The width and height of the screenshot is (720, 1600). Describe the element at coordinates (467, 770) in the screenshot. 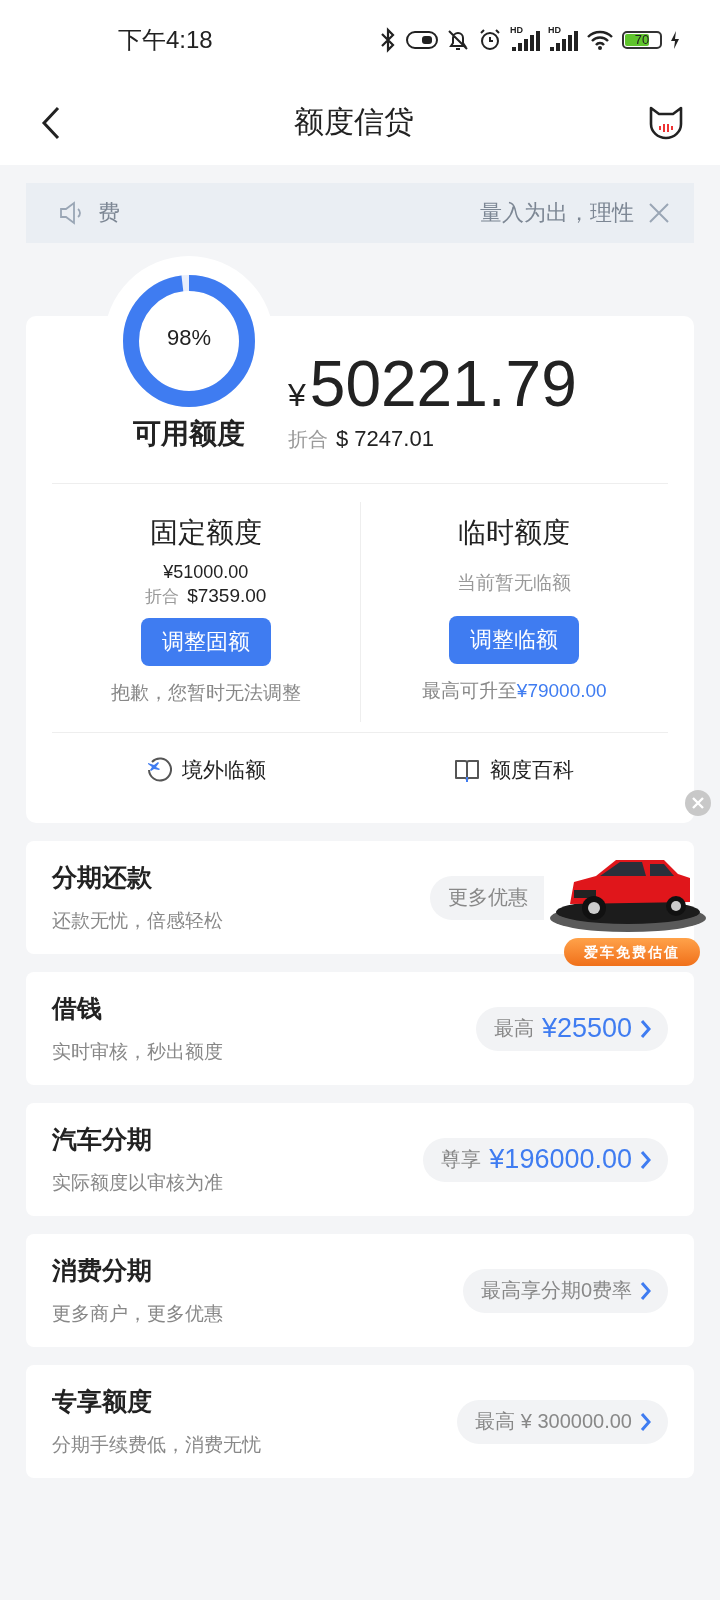

I see `book-icon` at that location.